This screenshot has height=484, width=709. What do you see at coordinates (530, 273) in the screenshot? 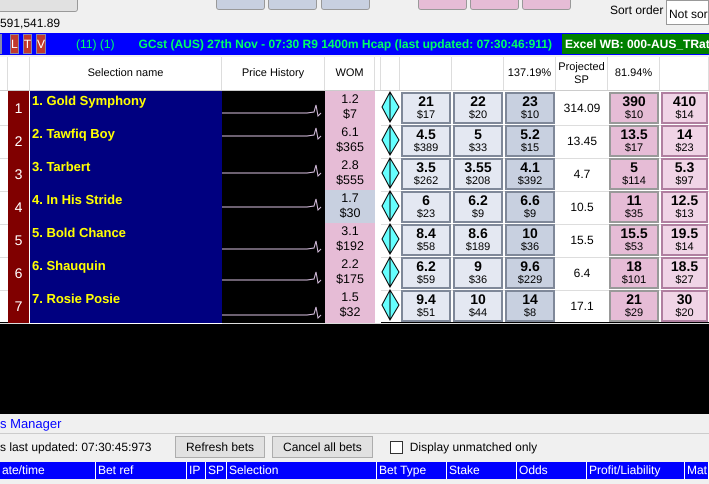
I see `back-price-cell: 9.6 $229` at bounding box center [530, 273].